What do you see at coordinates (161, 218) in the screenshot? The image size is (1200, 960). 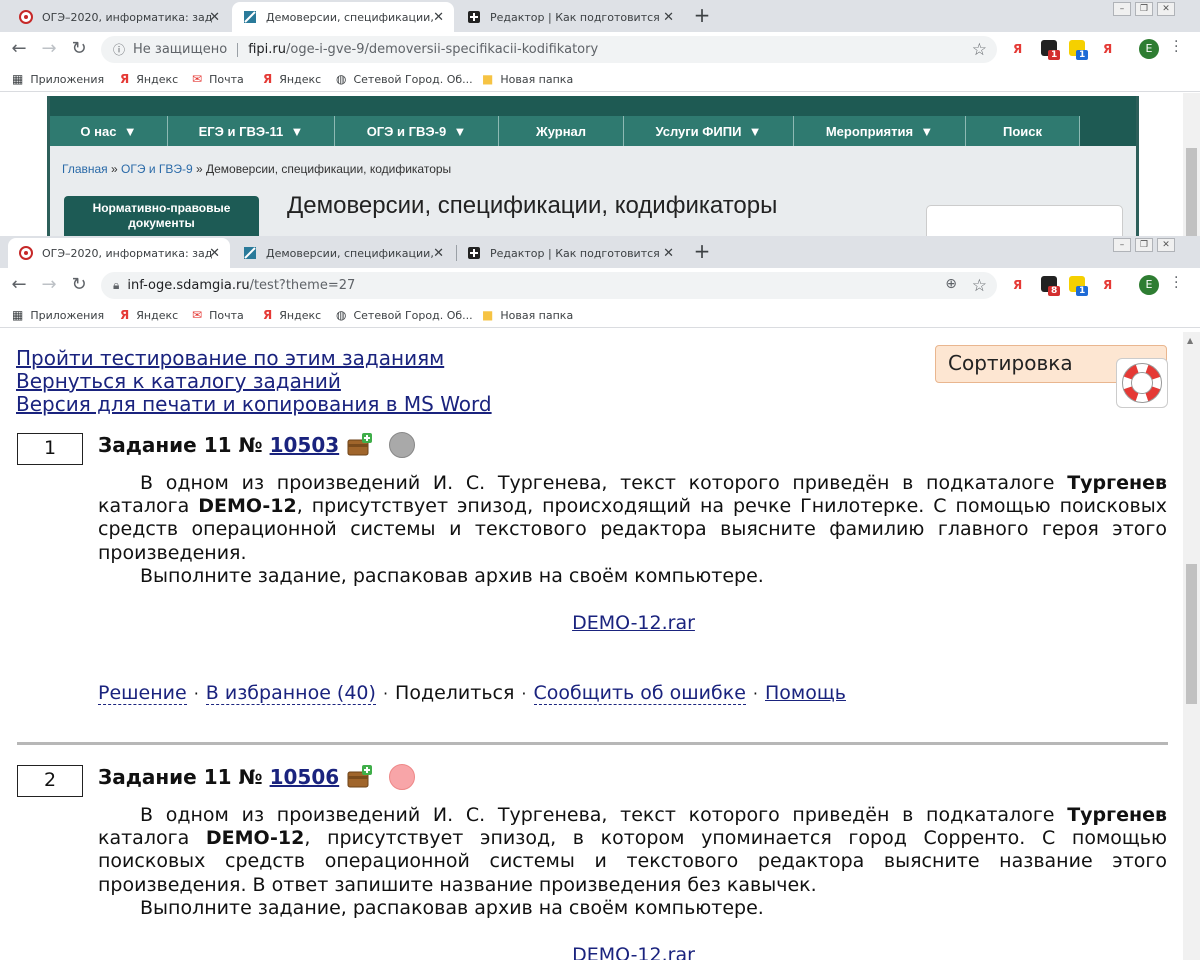 I see `sidebar-normativno-pravovye: Нормативно-правовые документы` at bounding box center [161, 218].